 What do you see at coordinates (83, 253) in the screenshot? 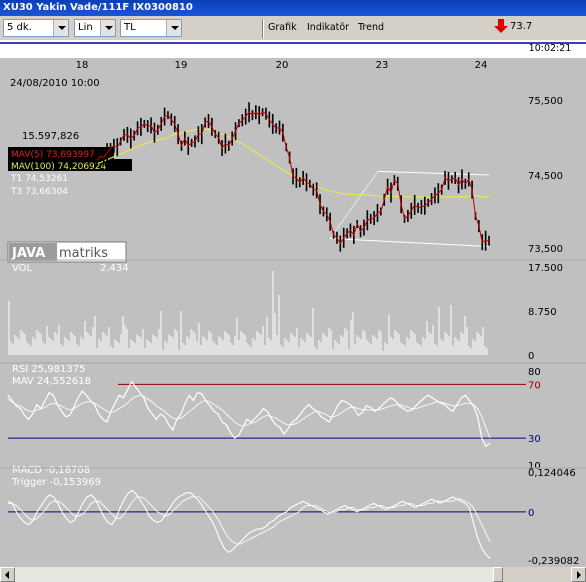
I see `logo-matriks-text: matriks` at bounding box center [83, 253].